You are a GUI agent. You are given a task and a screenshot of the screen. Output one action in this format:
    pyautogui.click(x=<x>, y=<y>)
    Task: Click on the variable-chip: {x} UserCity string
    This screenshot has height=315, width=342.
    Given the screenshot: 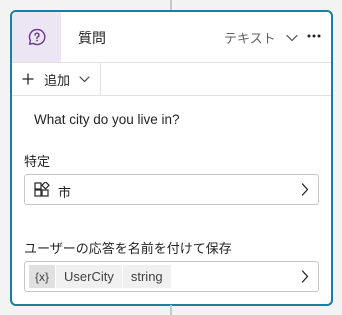 What is the action you would take?
    pyautogui.click(x=100, y=276)
    